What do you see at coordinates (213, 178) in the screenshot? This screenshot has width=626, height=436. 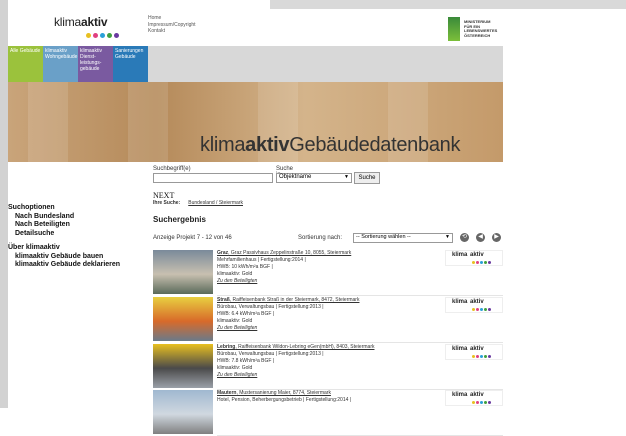 I see `search-input` at bounding box center [213, 178].